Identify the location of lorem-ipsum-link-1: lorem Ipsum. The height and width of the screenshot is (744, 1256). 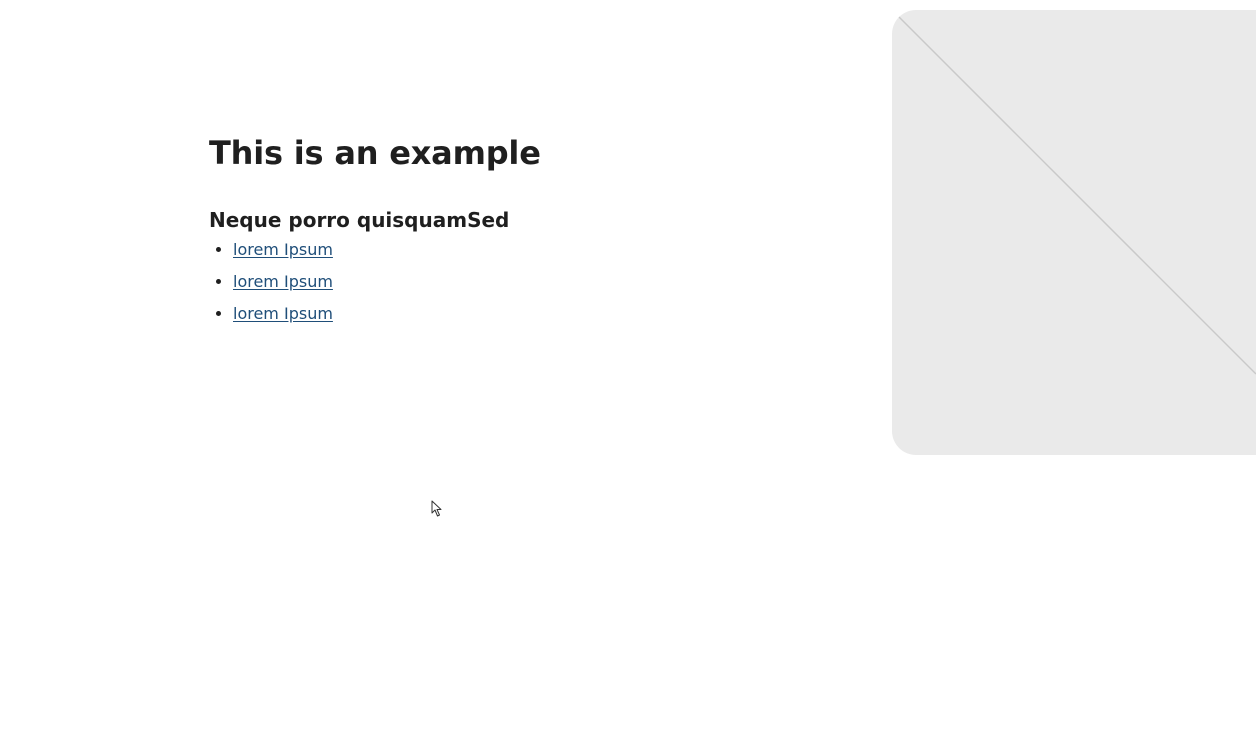
(283, 249).